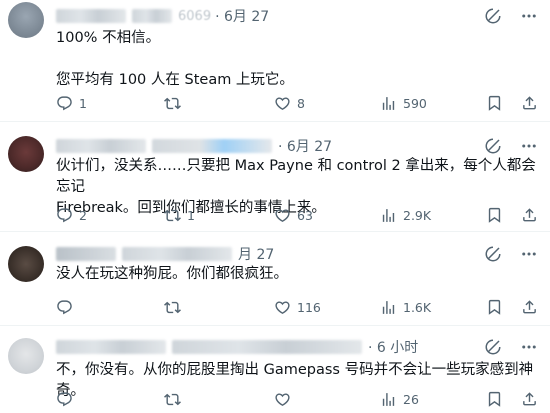 The width and height of the screenshot is (550, 413). I want to click on views-button: 2.9K, so click(405, 215).